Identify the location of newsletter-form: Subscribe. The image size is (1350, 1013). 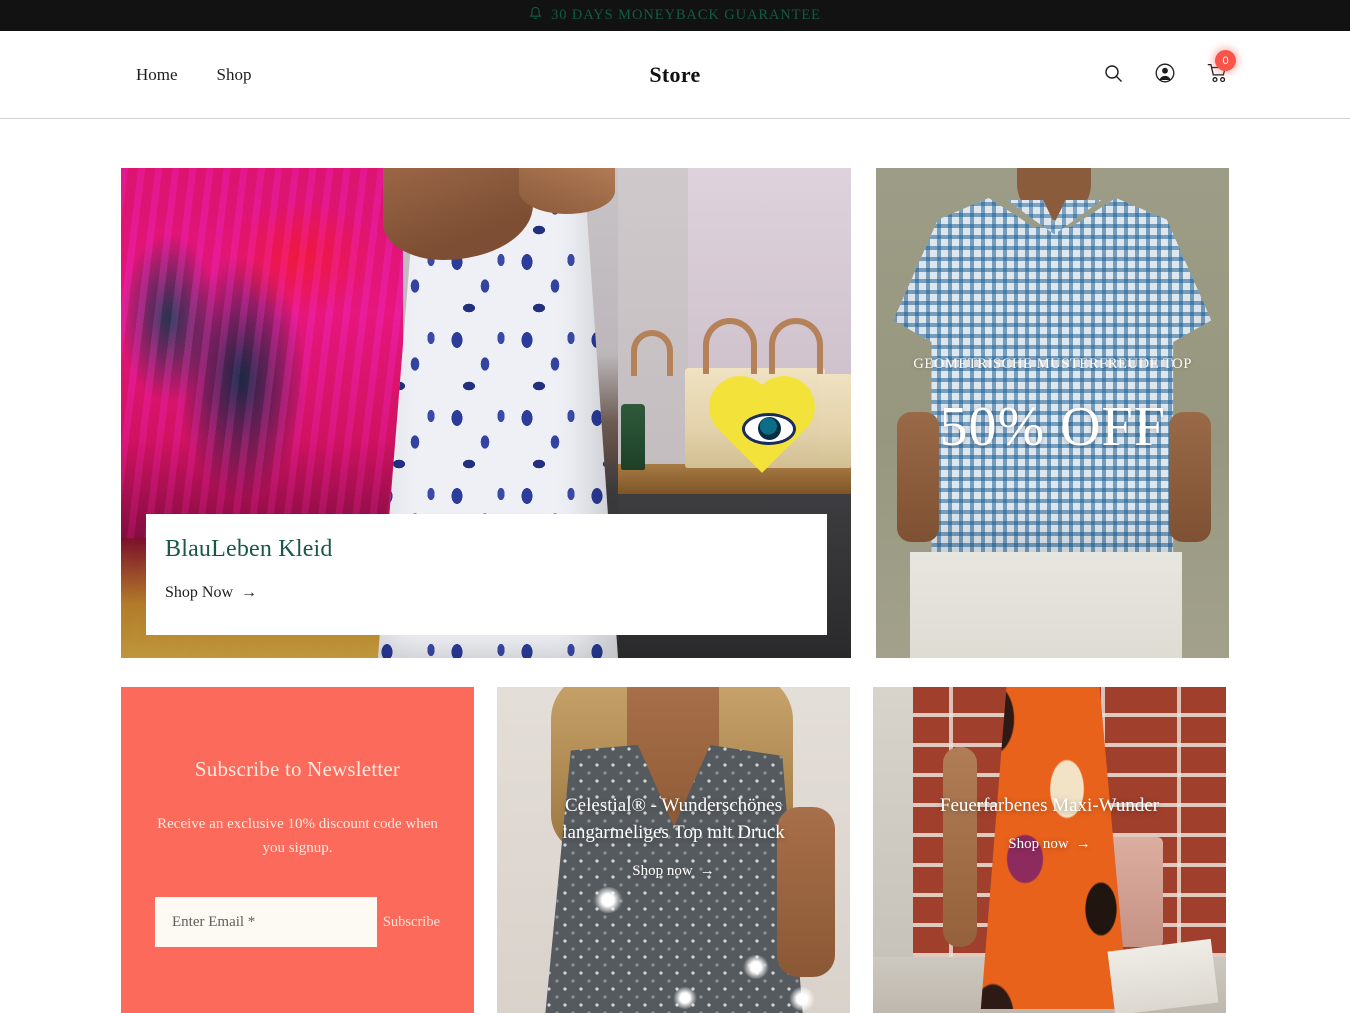
(297, 922).